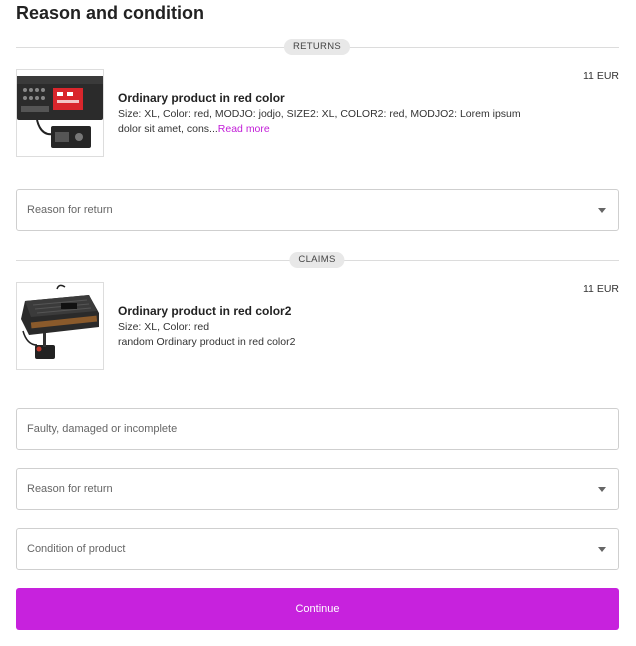  What do you see at coordinates (207, 342) in the screenshot?
I see `product-2-note: random Ordinary product in red color2` at bounding box center [207, 342].